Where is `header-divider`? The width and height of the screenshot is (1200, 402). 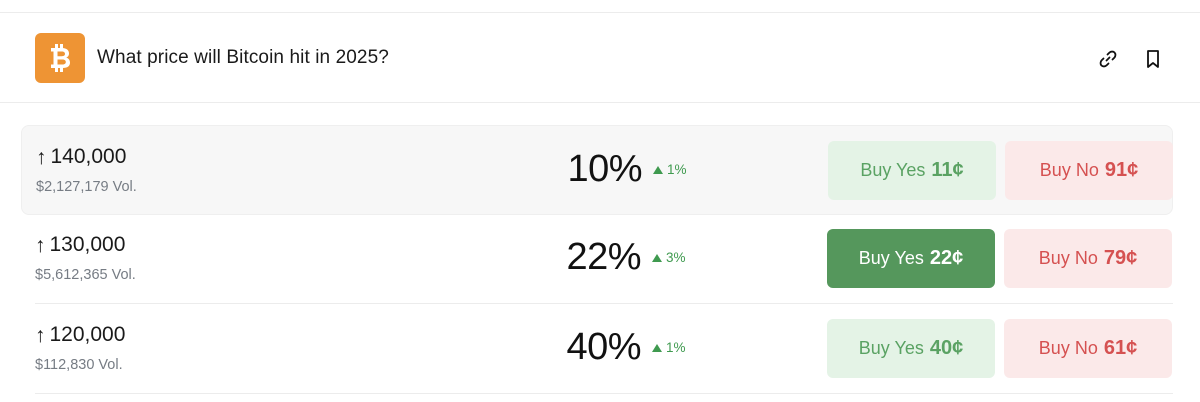
header-divider is located at coordinates (600, 102).